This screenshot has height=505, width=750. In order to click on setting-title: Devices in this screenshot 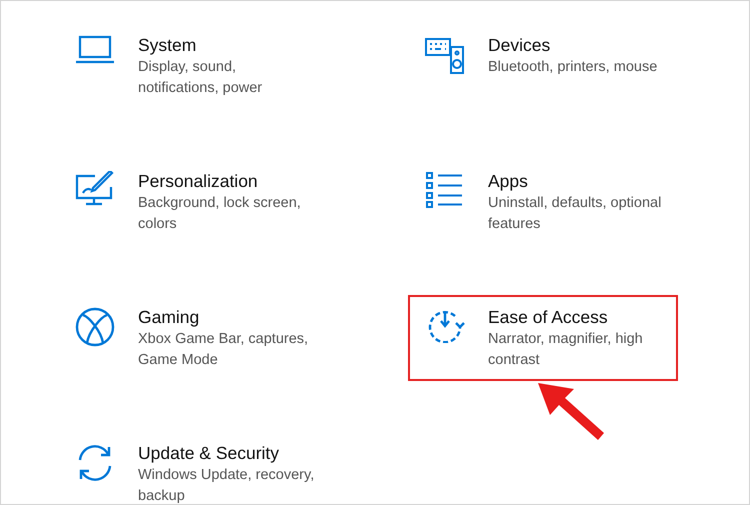, I will do `click(520, 45)`.